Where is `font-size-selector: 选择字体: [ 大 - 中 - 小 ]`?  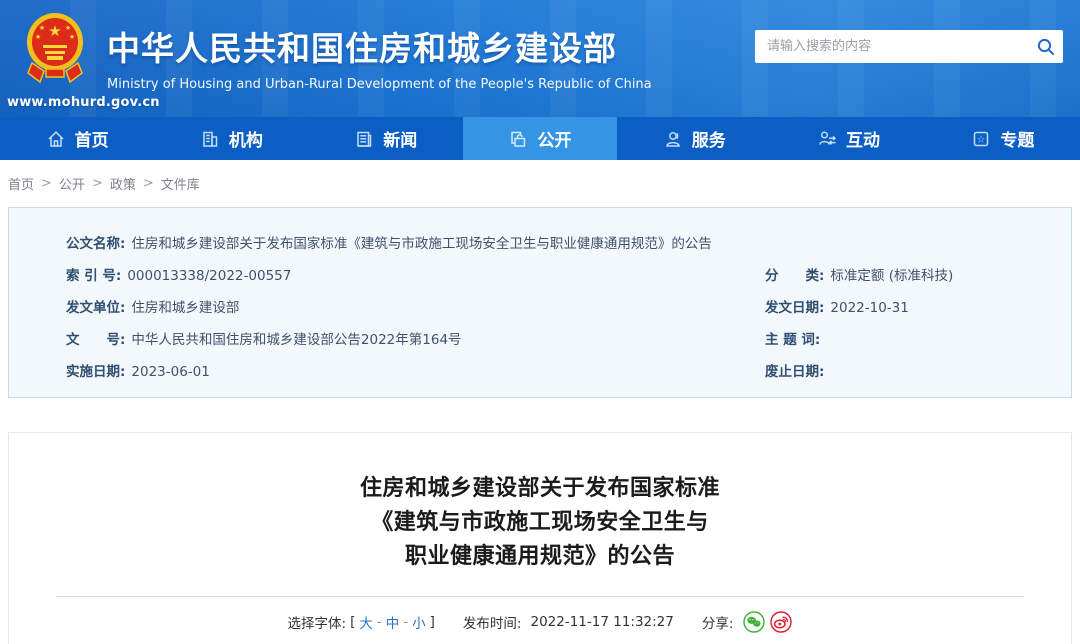 font-size-selector: 选择字体: [ 大 - 中 - 小 ] is located at coordinates (361, 622).